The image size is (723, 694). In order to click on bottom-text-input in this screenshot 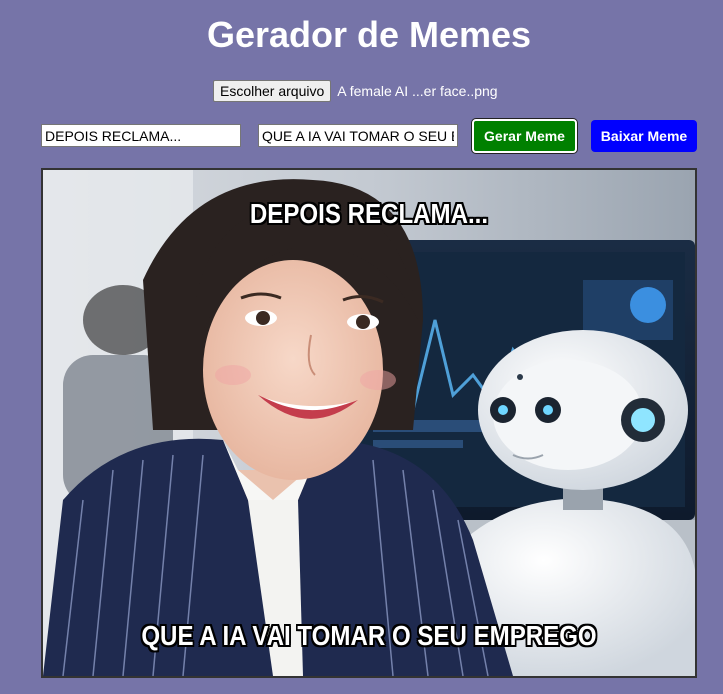, I will do `click(358, 135)`.